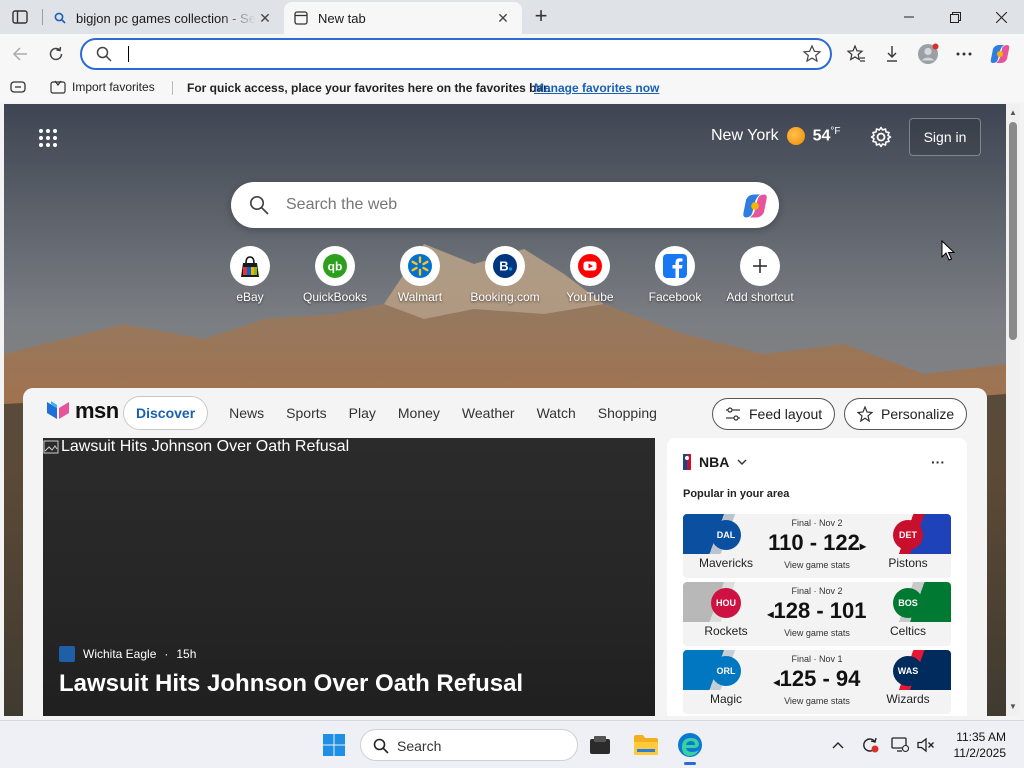 This screenshot has width=1024, height=768. What do you see at coordinates (1013, 231) in the screenshot?
I see `scrollbar-thumb` at bounding box center [1013, 231].